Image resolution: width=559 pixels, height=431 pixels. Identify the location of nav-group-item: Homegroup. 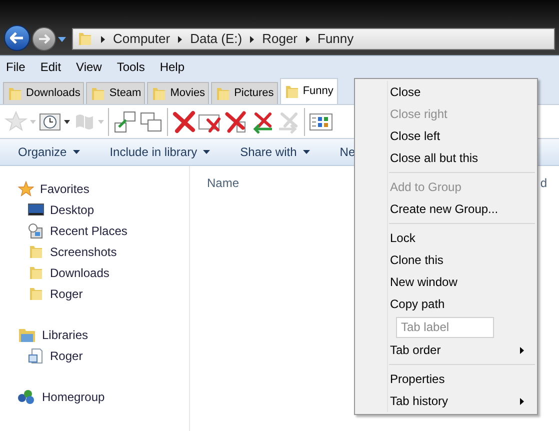
(103, 396).